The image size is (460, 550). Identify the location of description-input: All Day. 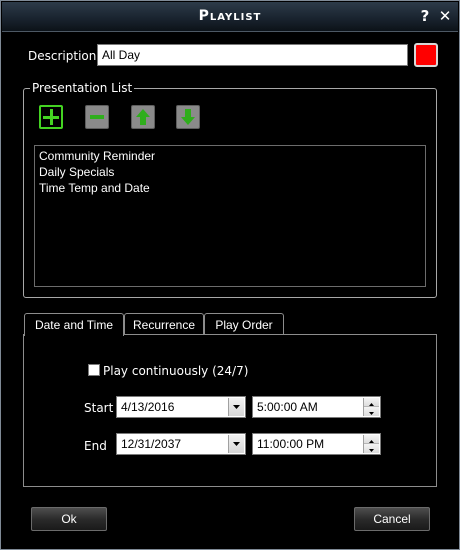
(252, 55).